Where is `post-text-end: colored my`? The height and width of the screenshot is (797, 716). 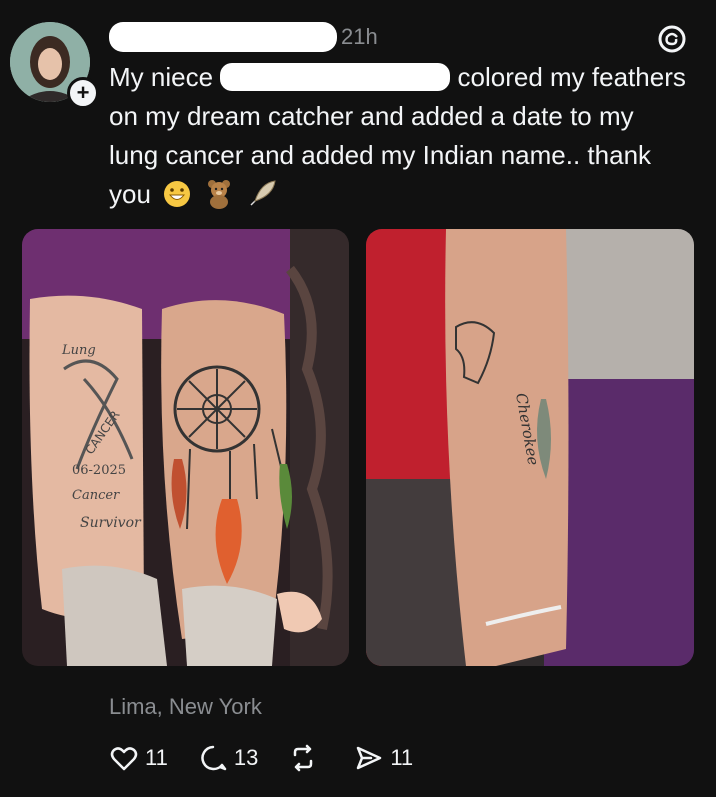 post-text-end: colored my is located at coordinates (521, 77).